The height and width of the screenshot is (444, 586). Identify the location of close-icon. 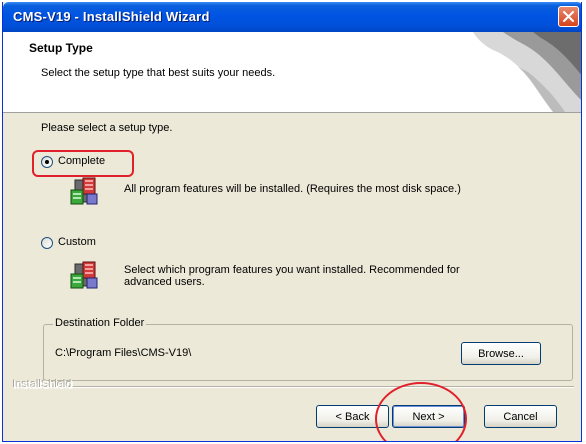
(568, 16).